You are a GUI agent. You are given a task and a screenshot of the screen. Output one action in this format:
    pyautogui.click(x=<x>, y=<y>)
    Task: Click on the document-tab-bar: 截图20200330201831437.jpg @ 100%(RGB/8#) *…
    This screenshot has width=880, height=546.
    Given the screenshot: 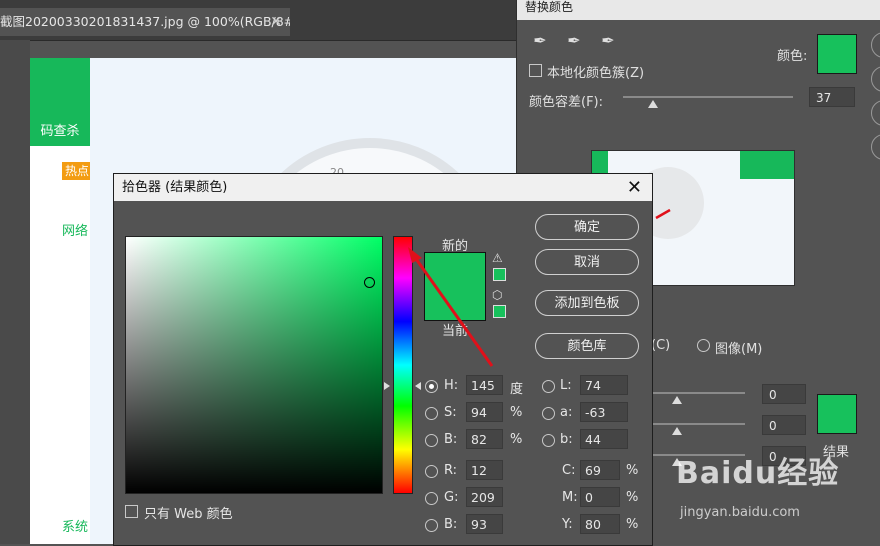 What is the action you would take?
    pyautogui.click(x=260, y=20)
    